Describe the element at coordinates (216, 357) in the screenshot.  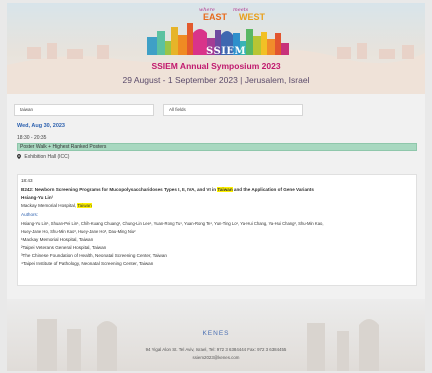
I see `footer-email-link: ssiem2023@kenes.com` at that location.